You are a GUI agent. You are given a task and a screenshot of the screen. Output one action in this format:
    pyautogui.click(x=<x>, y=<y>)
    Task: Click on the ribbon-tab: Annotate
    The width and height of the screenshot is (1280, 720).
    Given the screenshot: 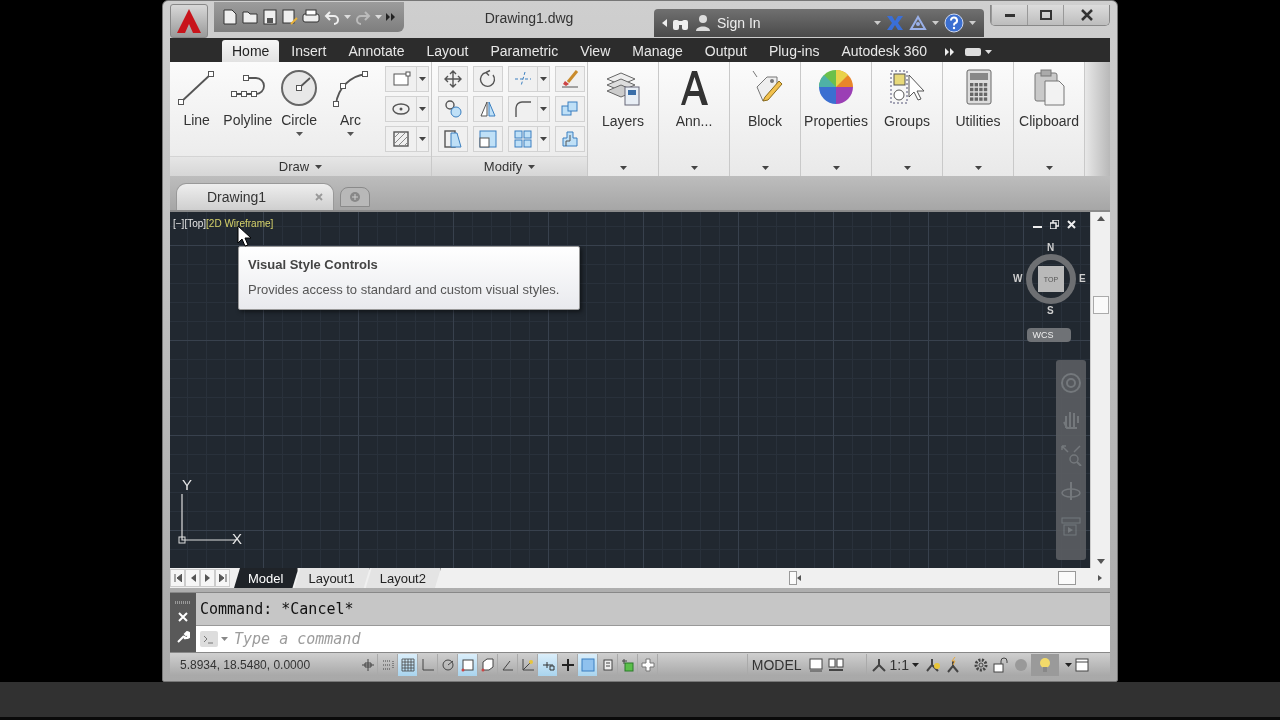 What is the action you would take?
    pyautogui.click(x=376, y=51)
    